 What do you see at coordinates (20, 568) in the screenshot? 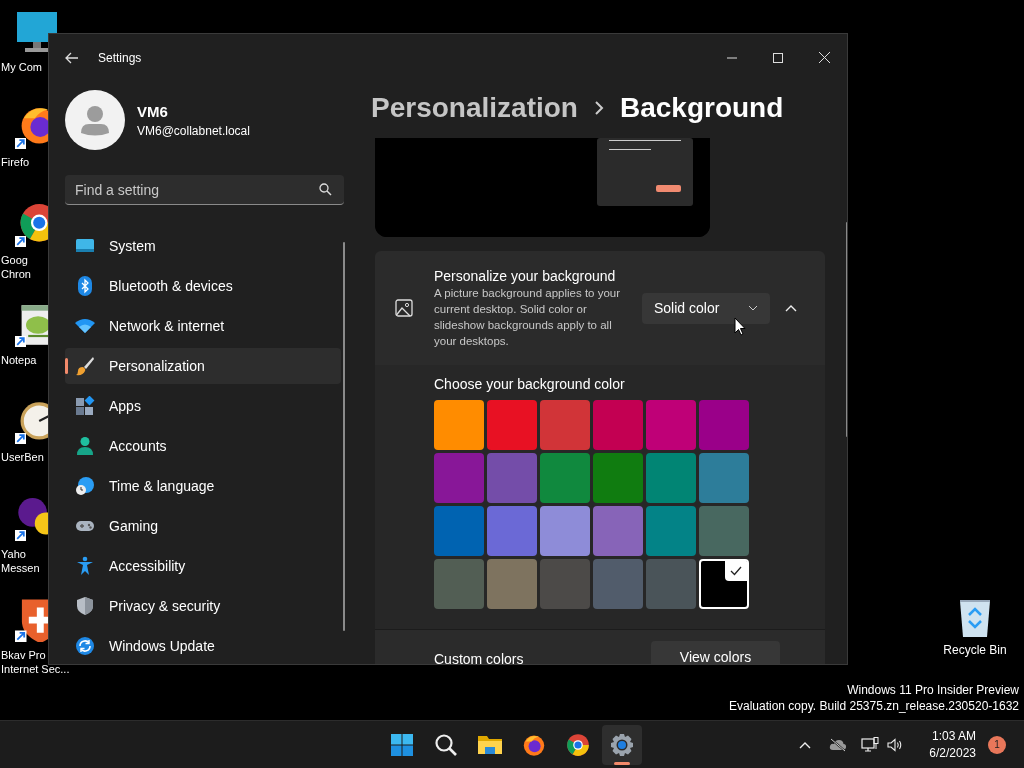
I see `icon-label: Messen` at bounding box center [20, 568].